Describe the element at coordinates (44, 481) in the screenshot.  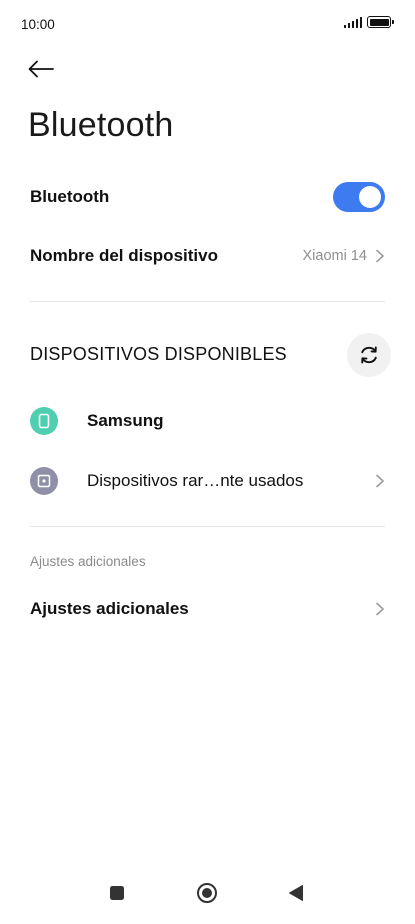
I see `device-box-icon` at that location.